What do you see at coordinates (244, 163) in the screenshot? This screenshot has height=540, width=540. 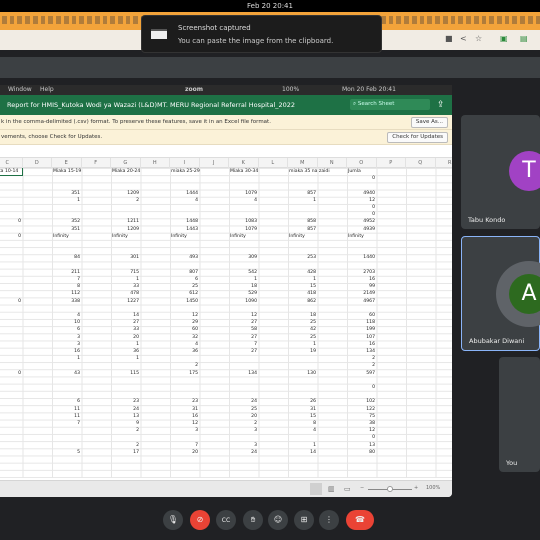 I see `column-header-K: K` at bounding box center [244, 163].